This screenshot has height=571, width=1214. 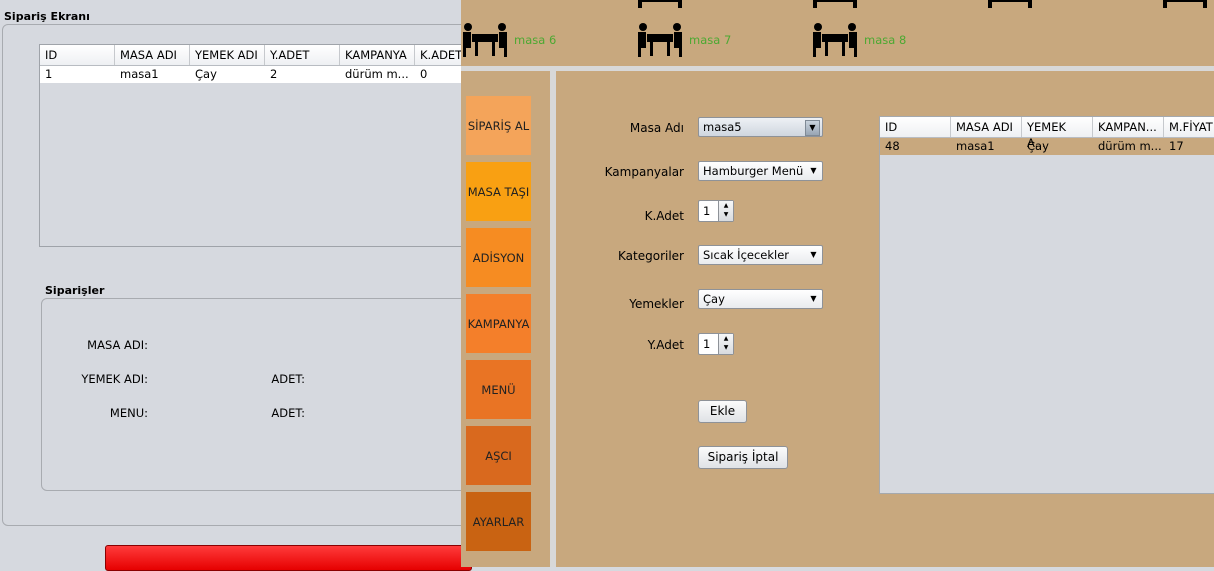 I want to click on cell: 2, so click(x=274, y=74).